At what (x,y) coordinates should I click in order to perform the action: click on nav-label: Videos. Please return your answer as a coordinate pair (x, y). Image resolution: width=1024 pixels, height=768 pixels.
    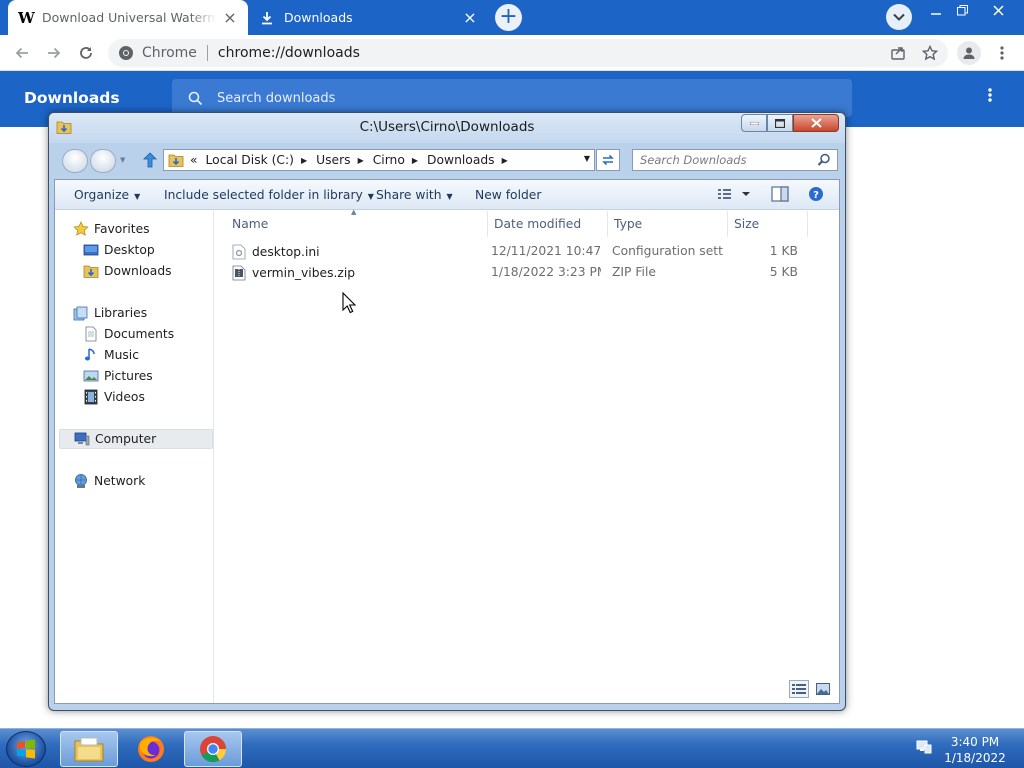
    Looking at the image, I should click on (124, 397).